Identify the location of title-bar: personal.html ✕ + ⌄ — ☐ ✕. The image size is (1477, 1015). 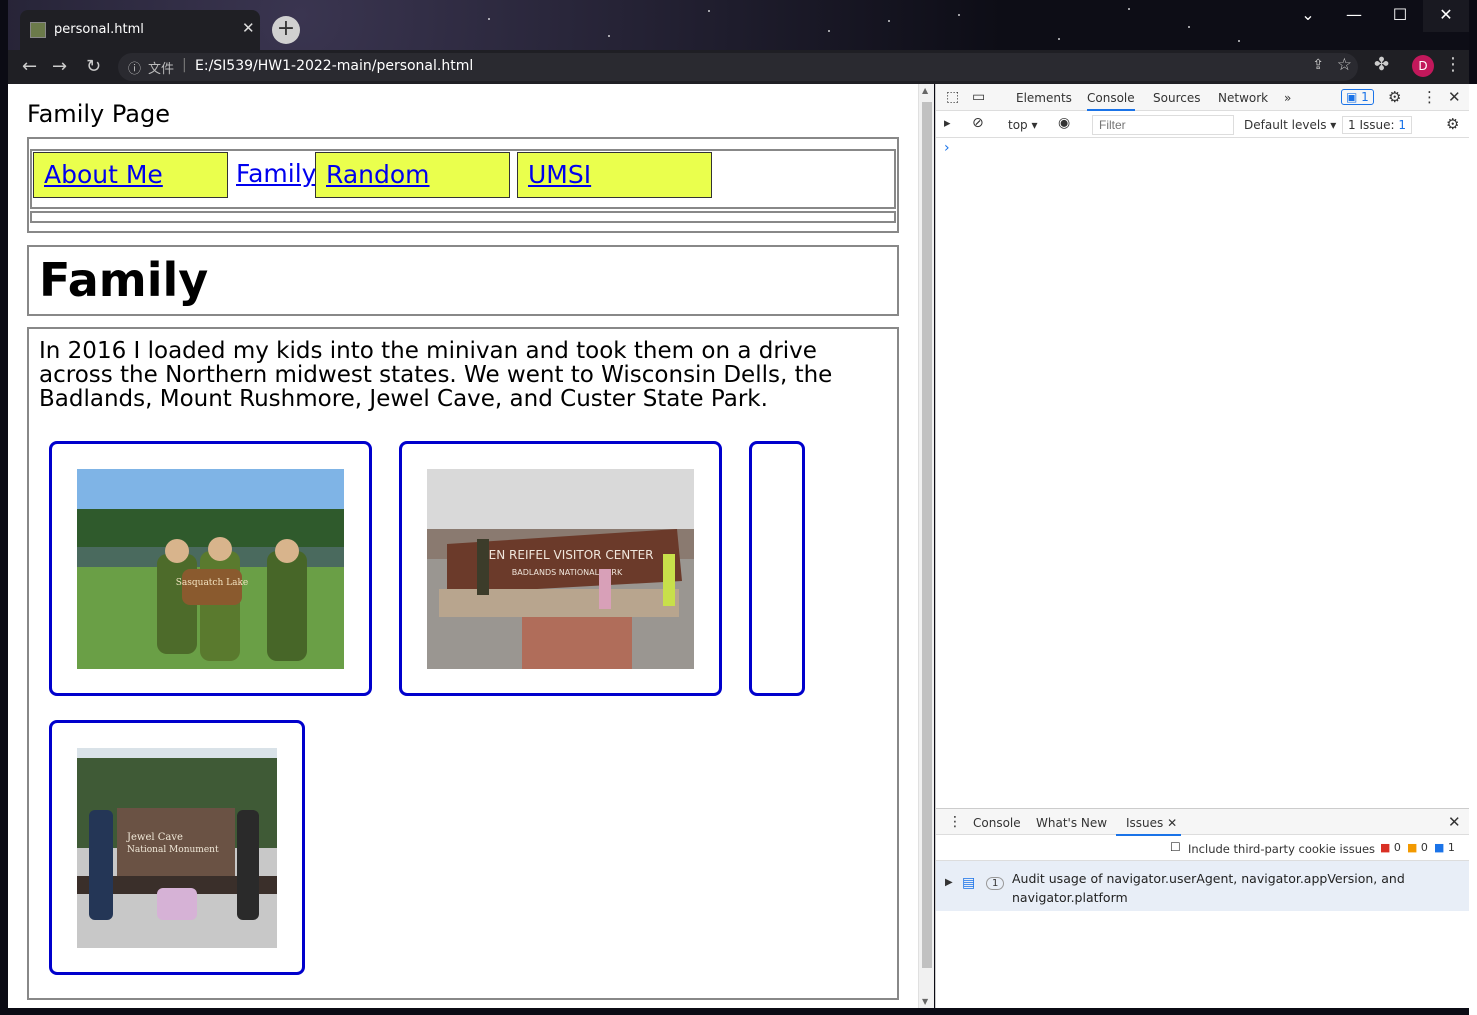
(738, 25).